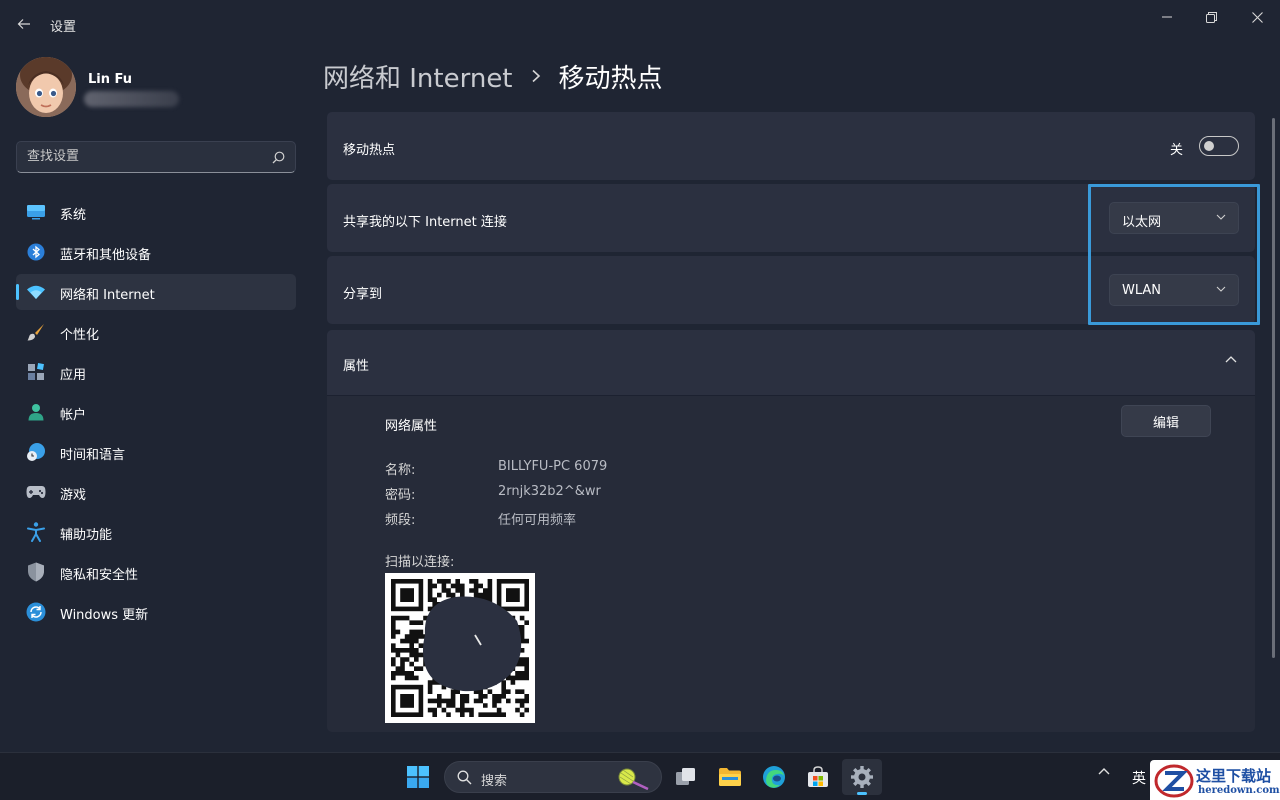 The image size is (1280, 800). I want to click on mobile-hotspot-card: 移动热点 关, so click(791, 146).